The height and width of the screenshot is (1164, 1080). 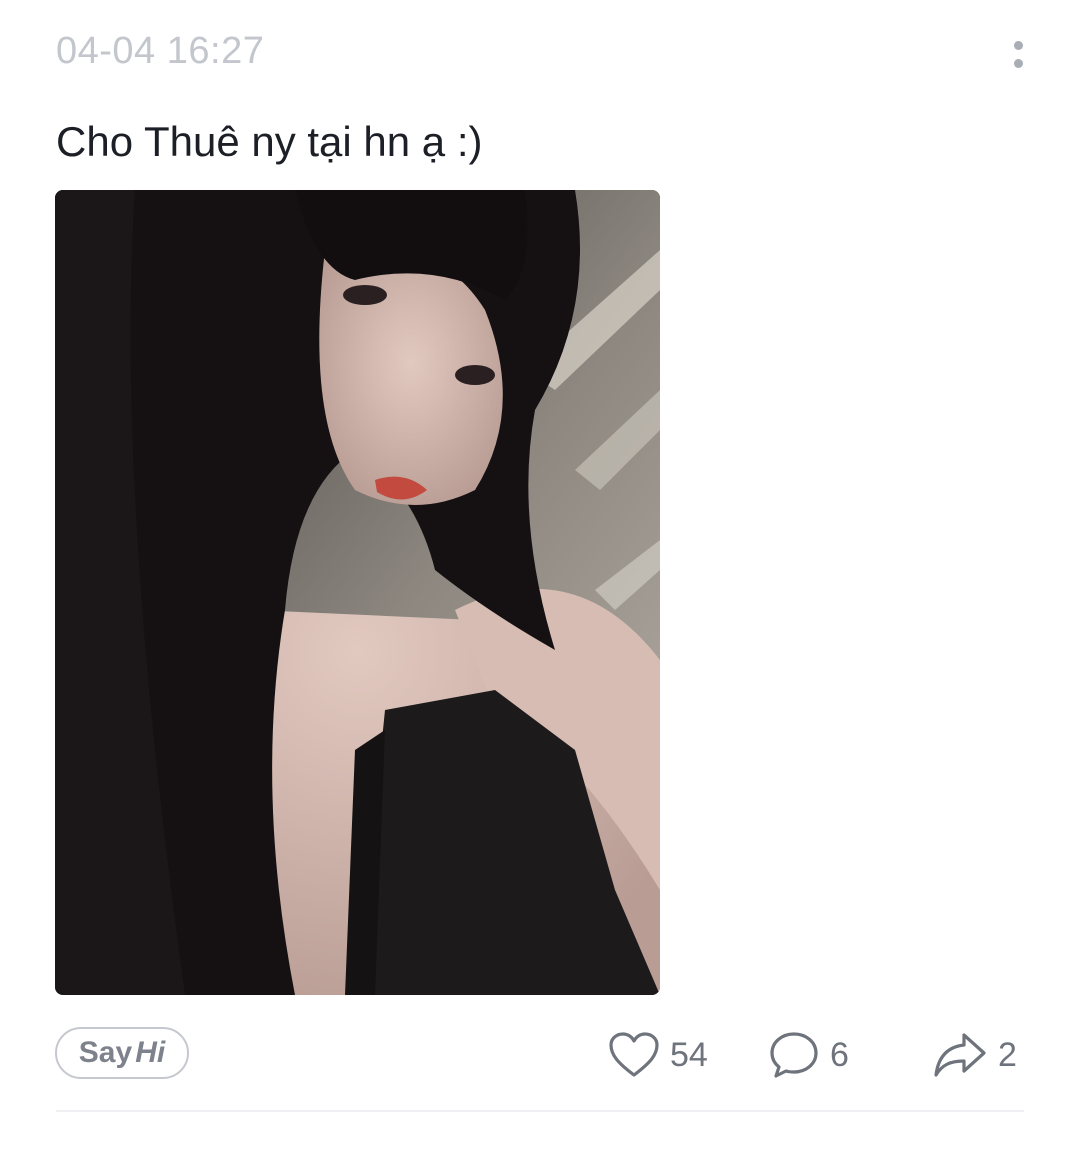 I want to click on post-timestamp: 04-04 16:27, so click(x=160, y=51).